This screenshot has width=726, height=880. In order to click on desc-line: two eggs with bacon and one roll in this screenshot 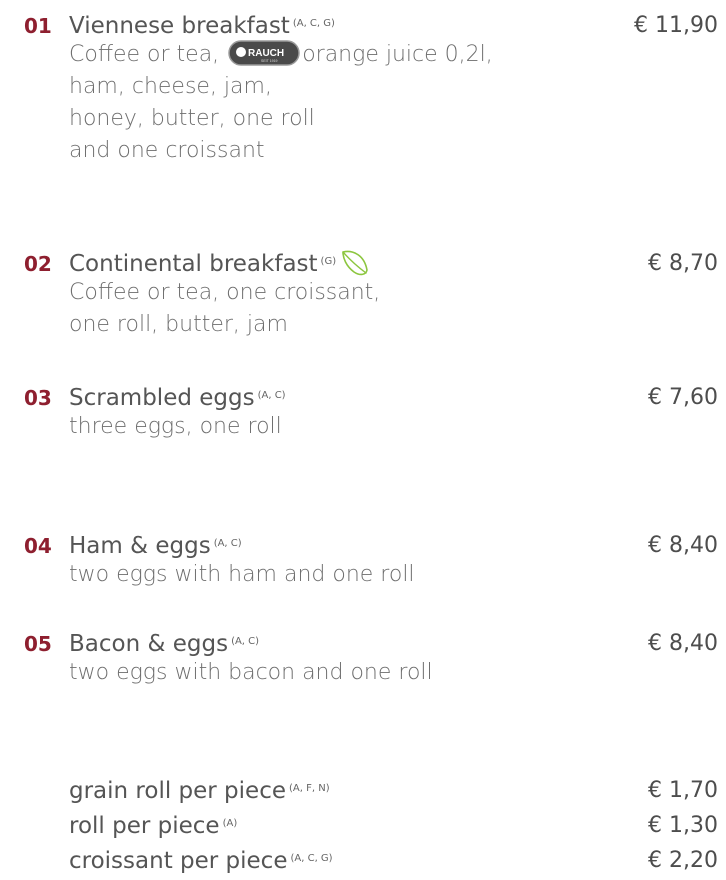, I will do `click(251, 672)`.